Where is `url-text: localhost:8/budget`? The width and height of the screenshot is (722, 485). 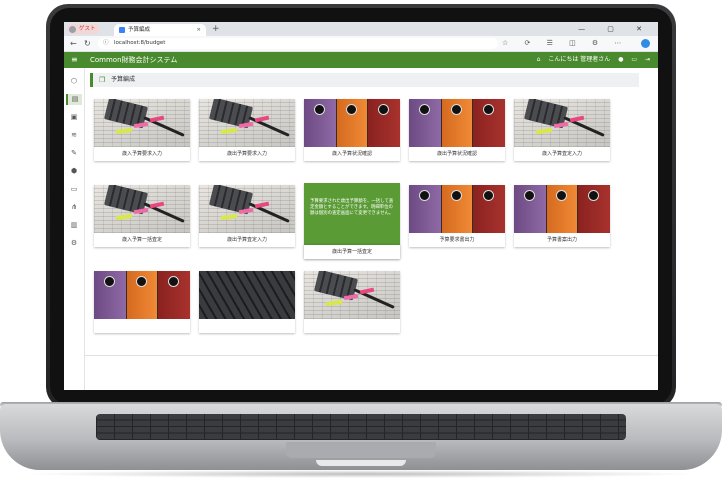
url-text: localhost:8/budget is located at coordinates (140, 43).